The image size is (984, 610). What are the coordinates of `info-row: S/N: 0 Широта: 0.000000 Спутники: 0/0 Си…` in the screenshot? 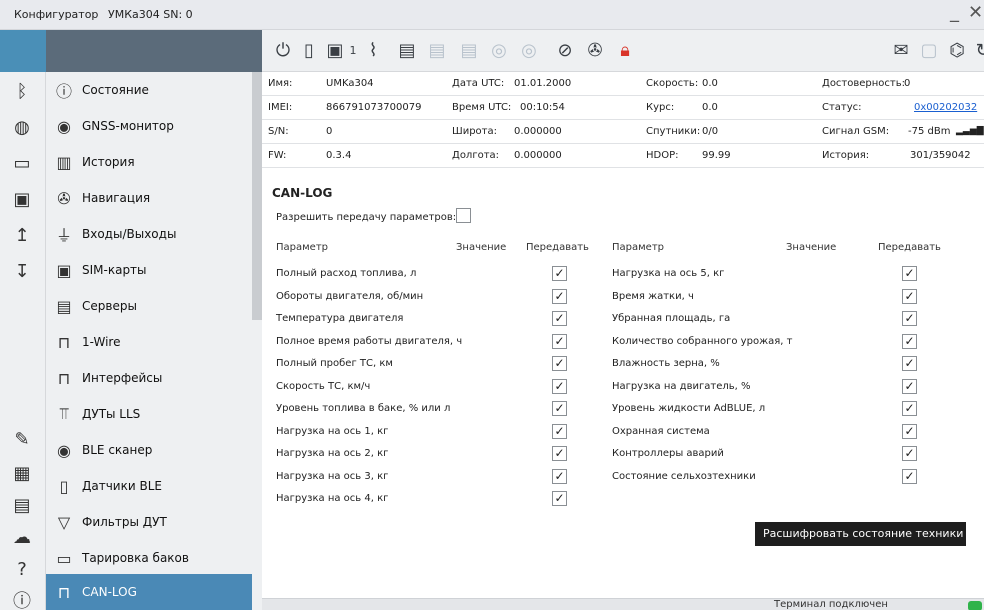 It's located at (623, 132).